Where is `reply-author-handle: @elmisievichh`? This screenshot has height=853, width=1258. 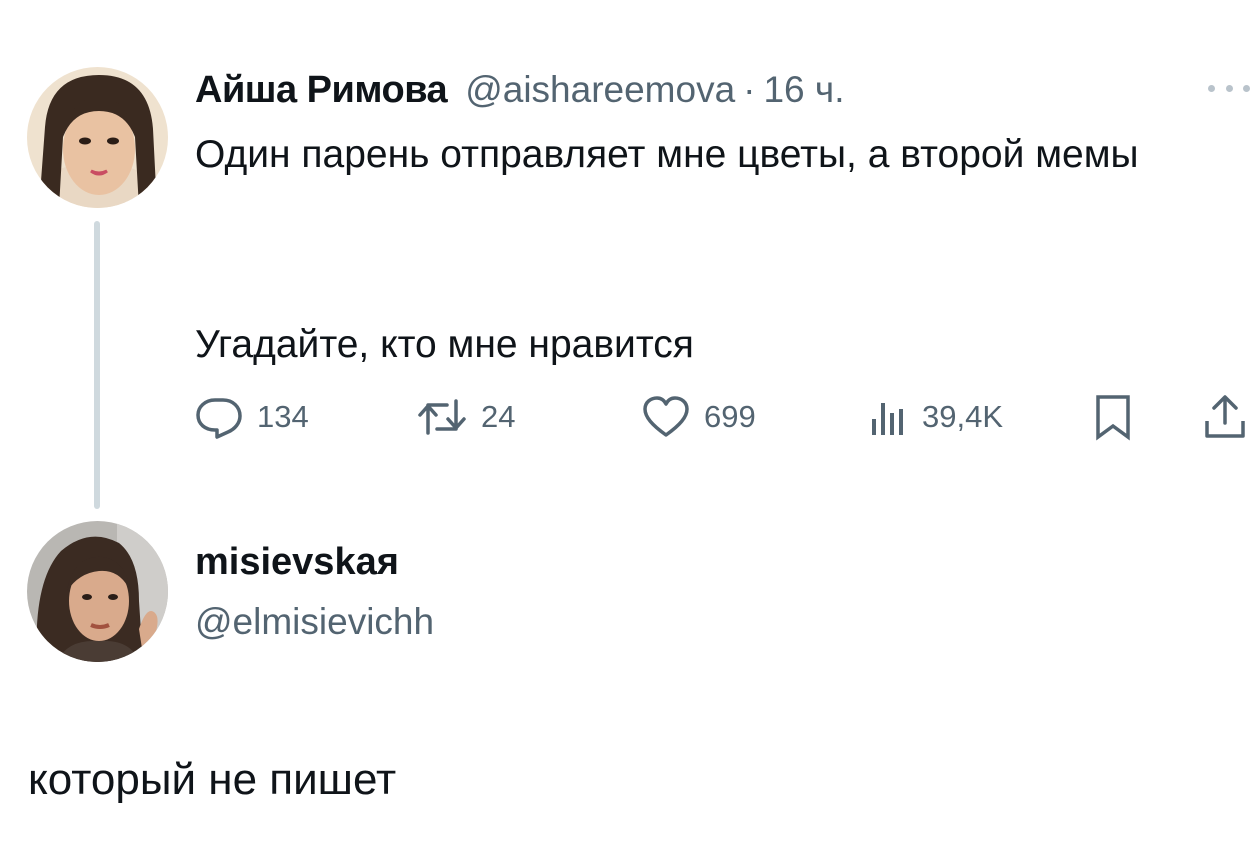
reply-author-handle: @elmisievichh is located at coordinates (314, 622).